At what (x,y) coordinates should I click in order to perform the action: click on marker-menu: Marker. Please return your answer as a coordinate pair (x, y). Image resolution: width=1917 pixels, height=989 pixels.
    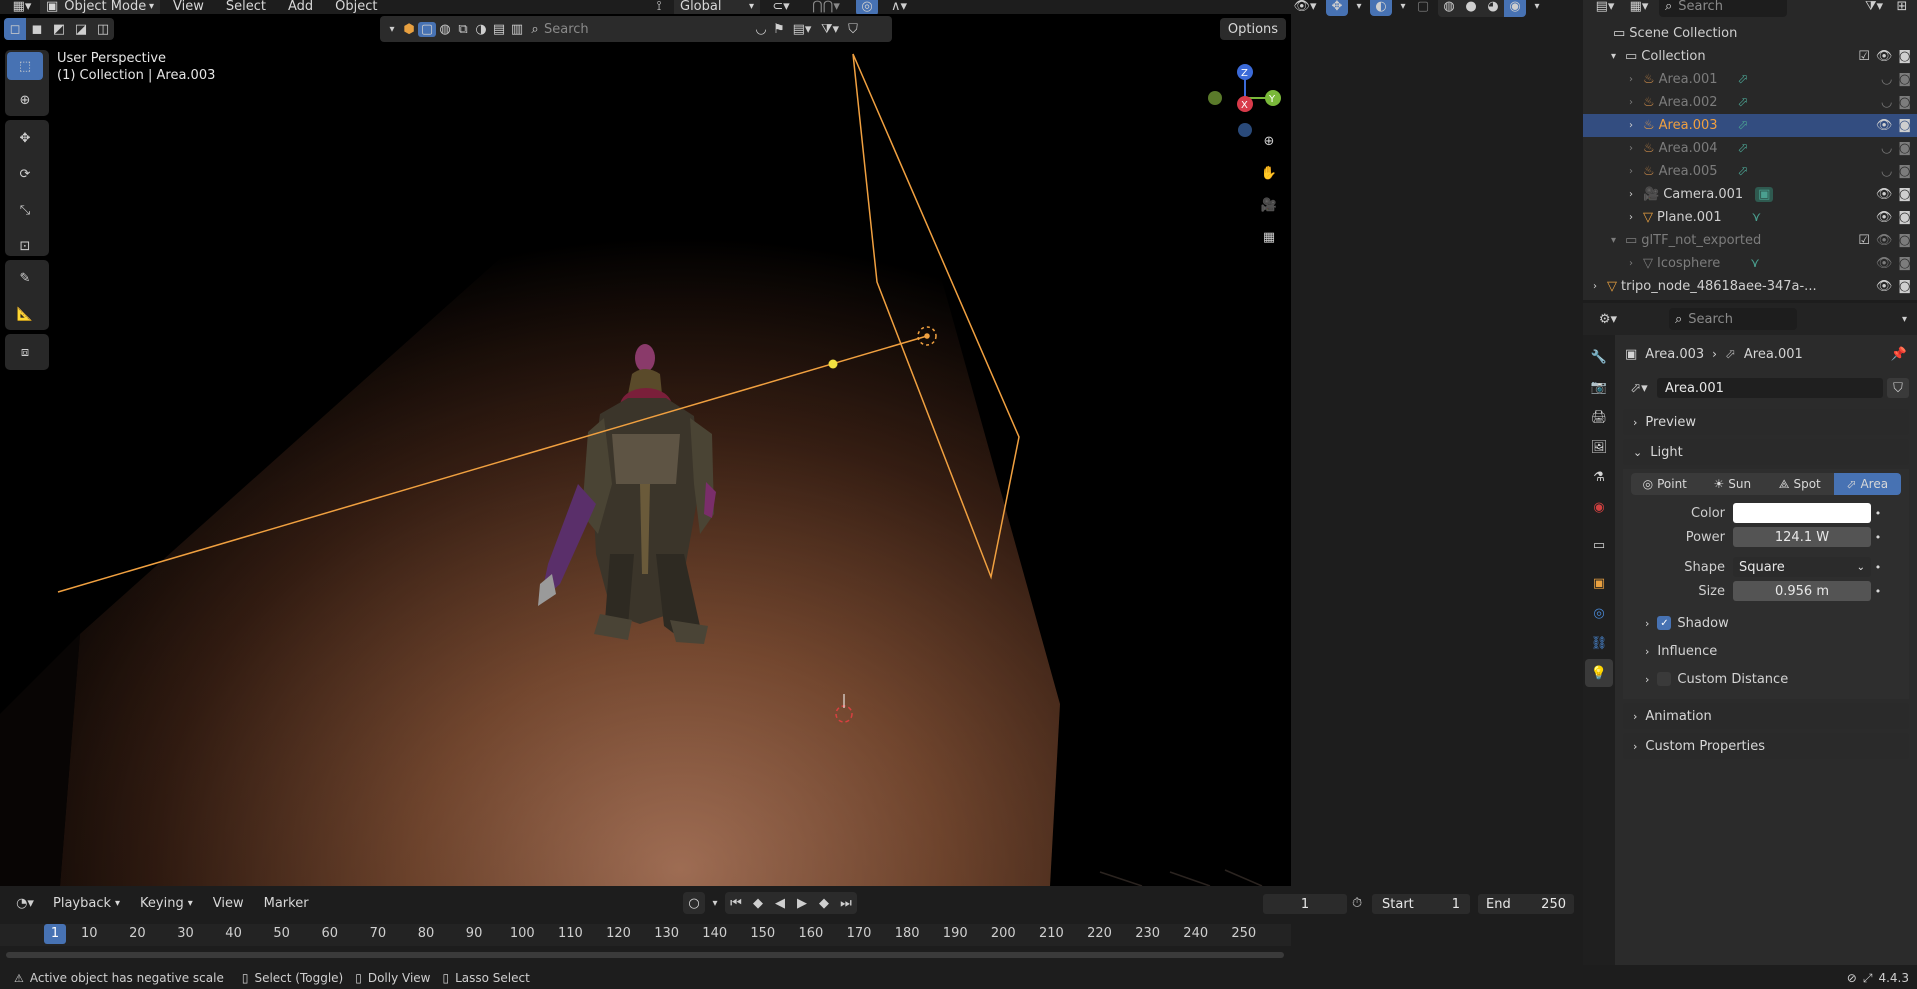
    Looking at the image, I should click on (286, 903).